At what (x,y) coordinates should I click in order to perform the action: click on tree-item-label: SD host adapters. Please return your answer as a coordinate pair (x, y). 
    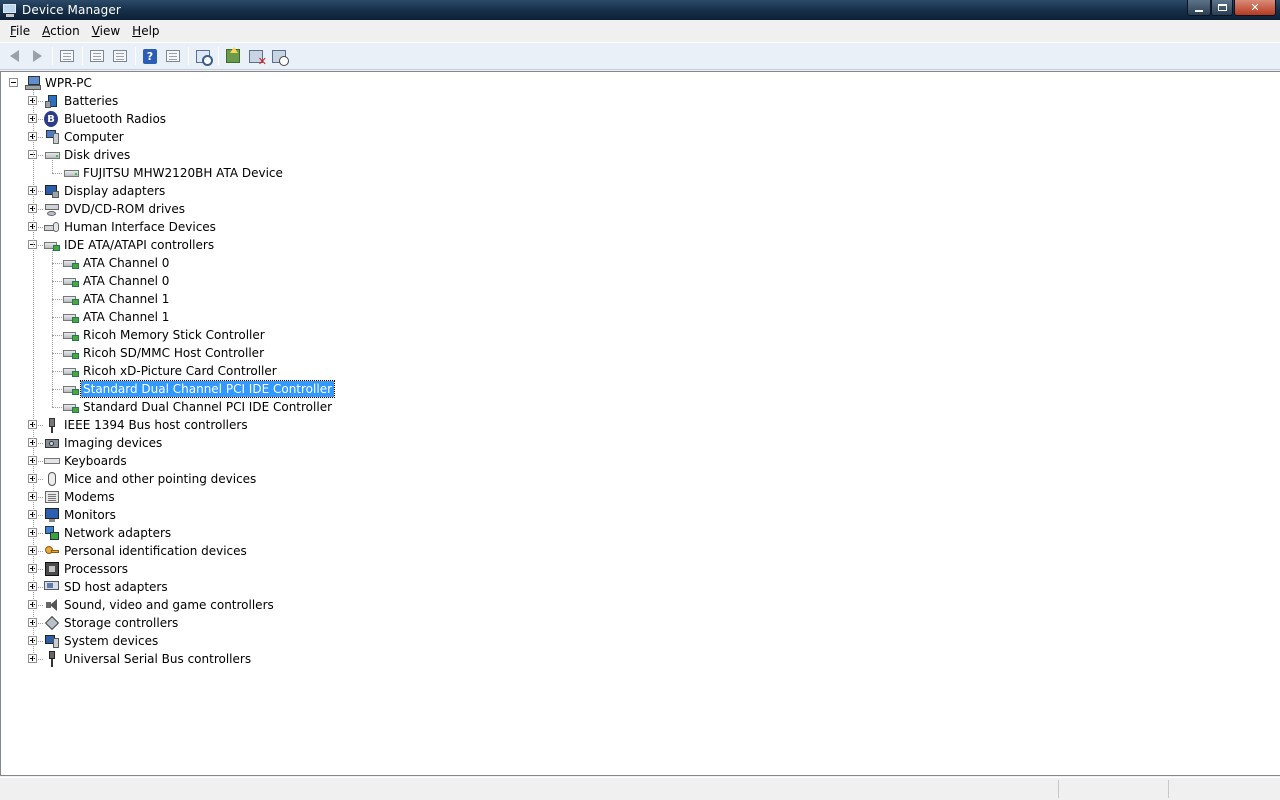
    Looking at the image, I should click on (116, 587).